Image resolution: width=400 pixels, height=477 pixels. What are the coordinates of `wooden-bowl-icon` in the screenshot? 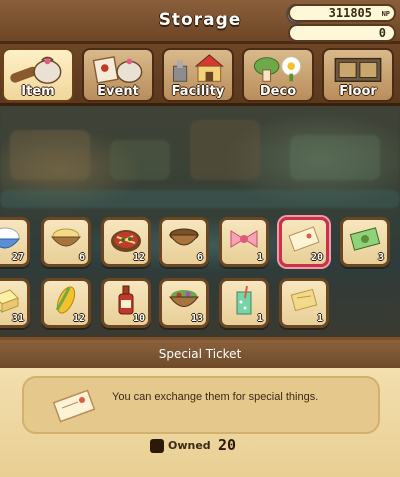 It's located at (184, 237).